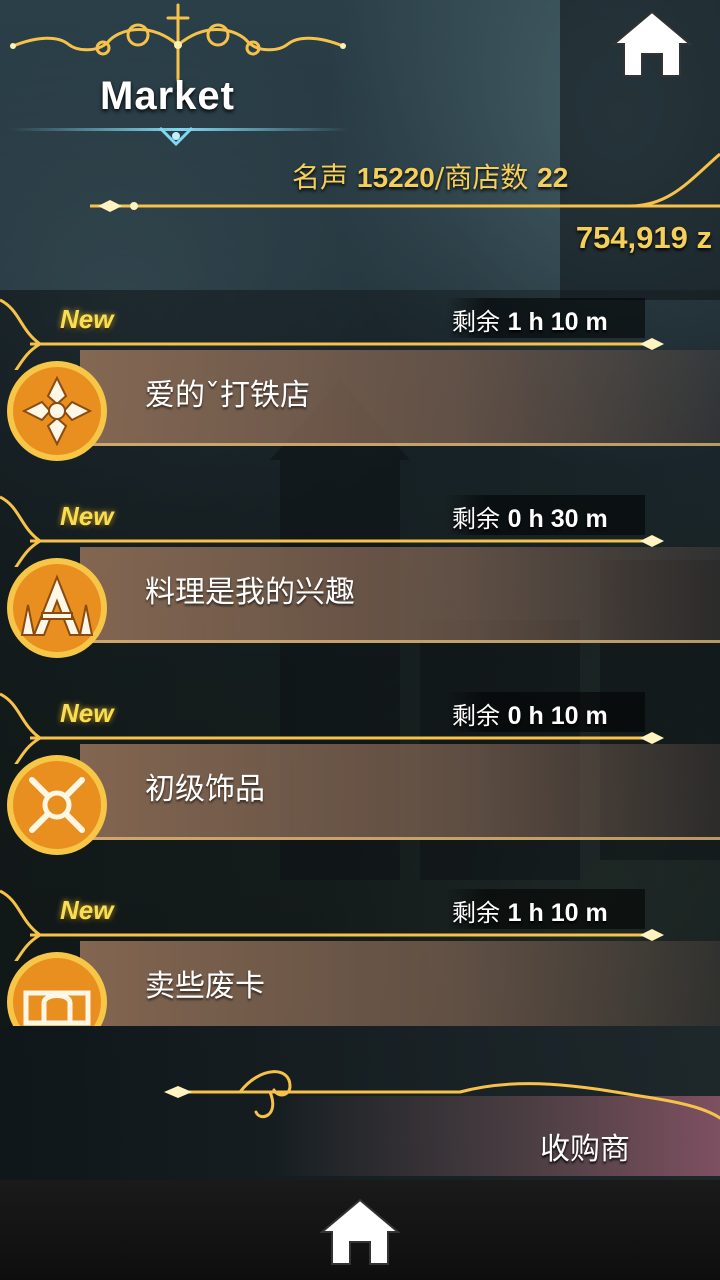 Image resolution: width=720 pixels, height=1280 pixels. I want to click on fame-shop-stats: 名声 15220/商店数 22, so click(430, 176).